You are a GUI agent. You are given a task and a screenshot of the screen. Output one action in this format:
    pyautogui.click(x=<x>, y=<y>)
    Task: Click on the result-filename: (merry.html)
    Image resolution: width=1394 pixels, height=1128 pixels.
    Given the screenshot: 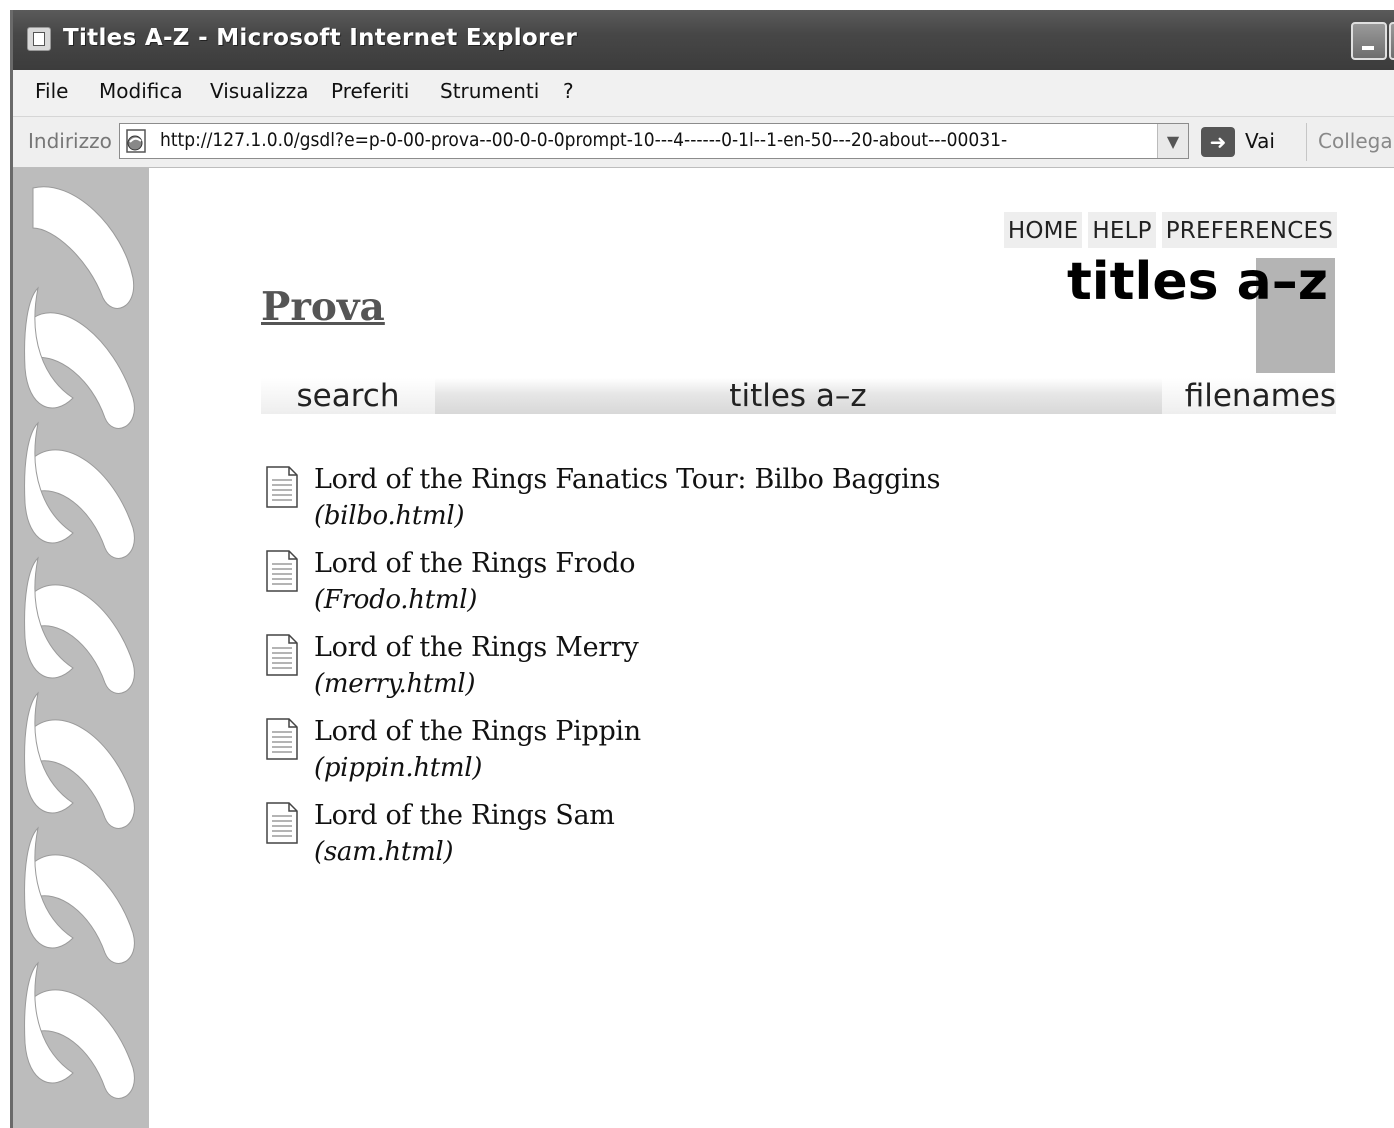 What is the action you would take?
    pyautogui.click(x=395, y=684)
    